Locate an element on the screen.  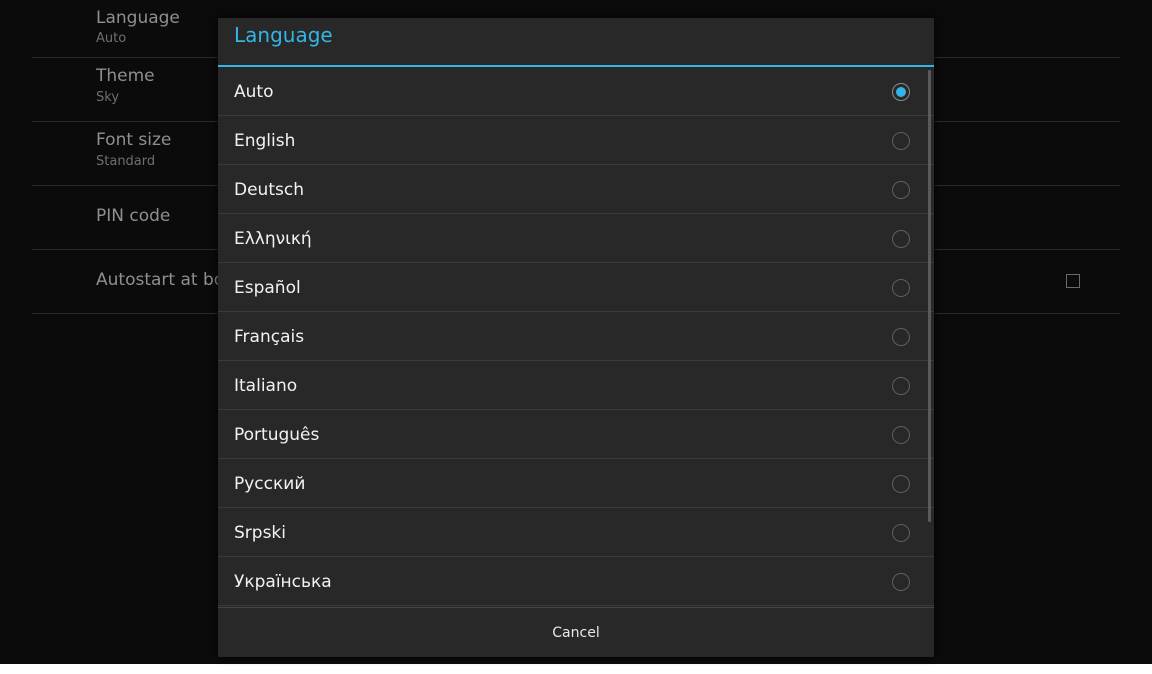
option-label: Русский is located at coordinates (270, 484).